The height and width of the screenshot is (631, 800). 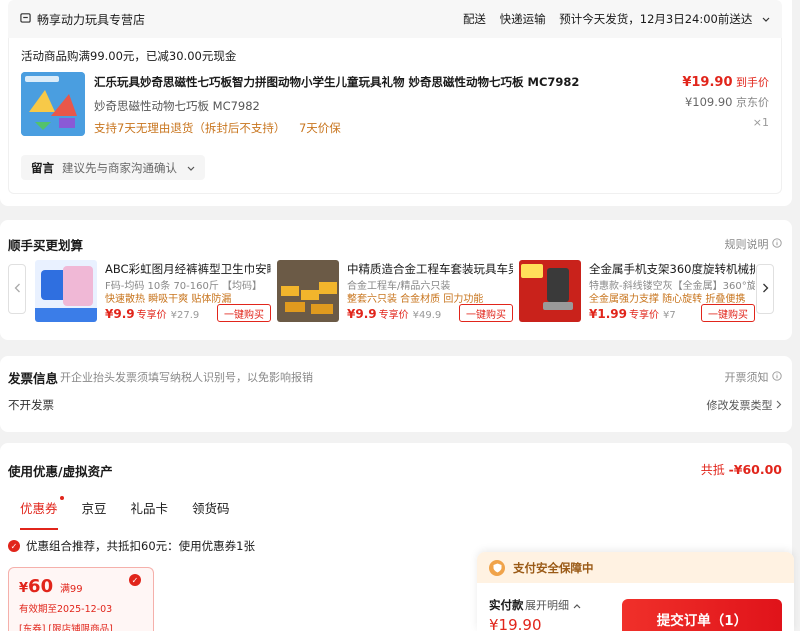 I want to click on invoice-notice-label: 开票须知, so click(x=746, y=377).